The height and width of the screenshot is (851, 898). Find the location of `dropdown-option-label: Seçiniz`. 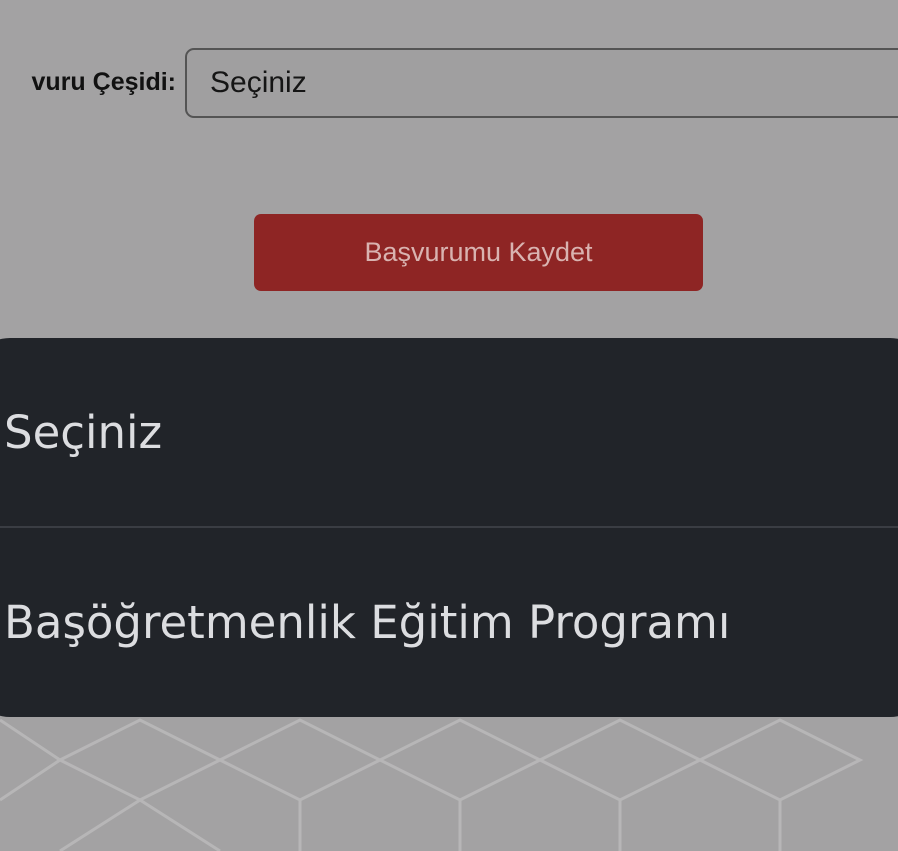

dropdown-option-label: Seçiniz is located at coordinates (83, 432).